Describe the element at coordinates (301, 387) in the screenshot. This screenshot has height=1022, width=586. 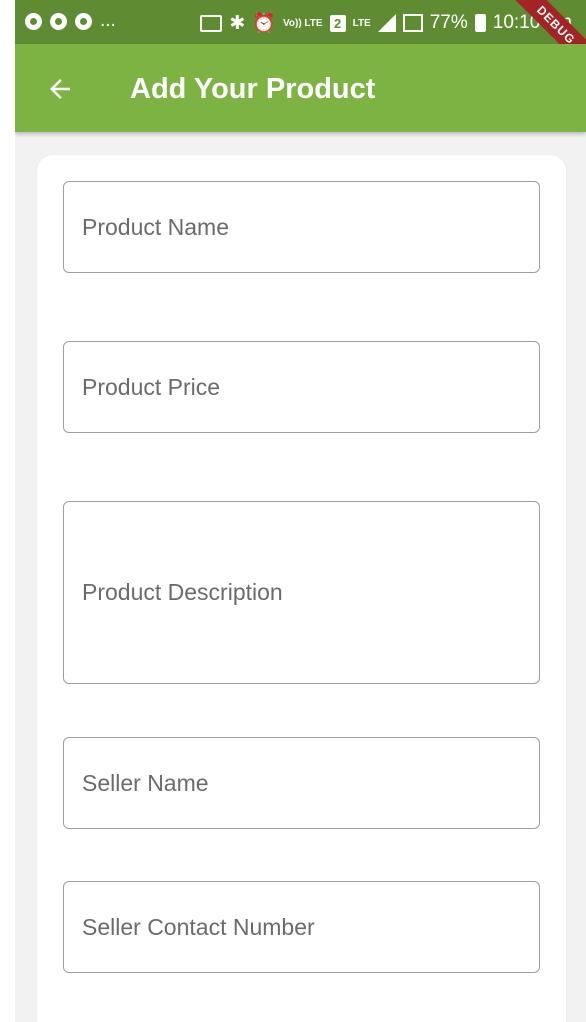
I see `product-price-field: Product Price` at that location.